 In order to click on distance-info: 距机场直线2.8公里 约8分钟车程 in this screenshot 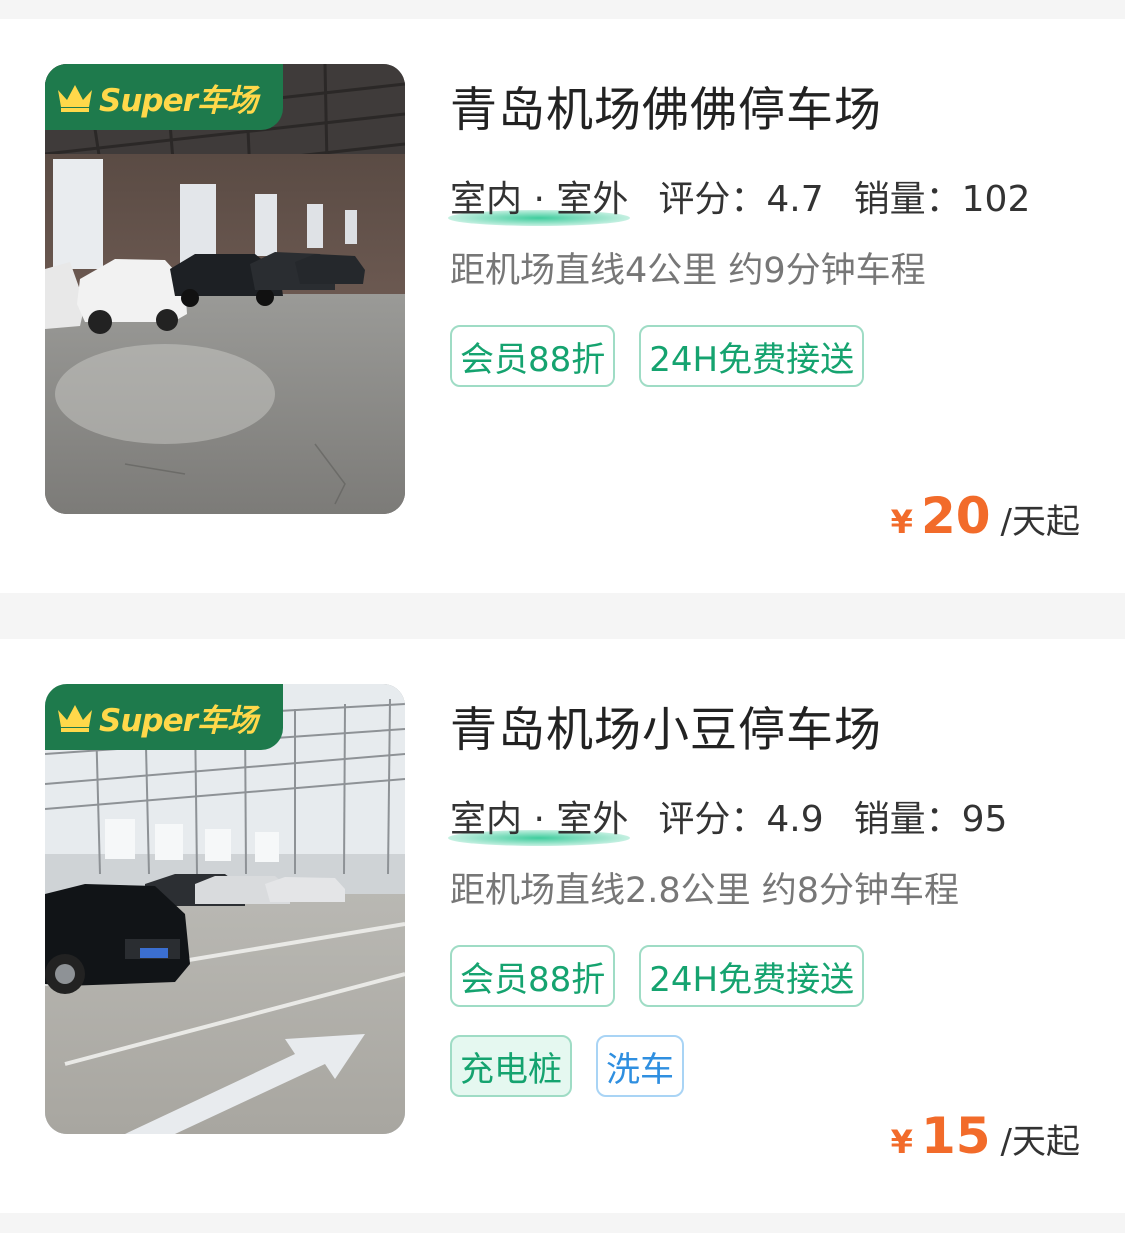, I will do `click(705, 891)`.